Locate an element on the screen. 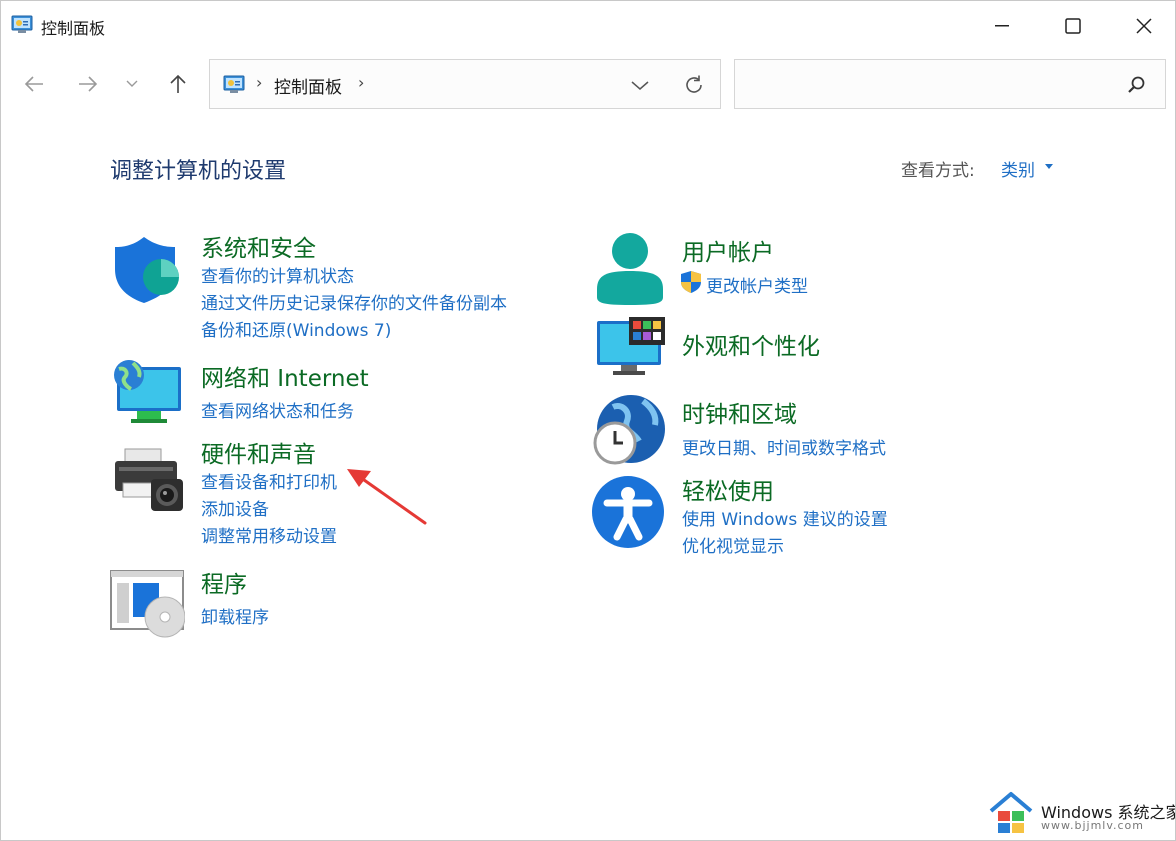 The width and height of the screenshot is (1176, 841). category-title-appearance-personalization: 外观和个性化 is located at coordinates (751, 344).